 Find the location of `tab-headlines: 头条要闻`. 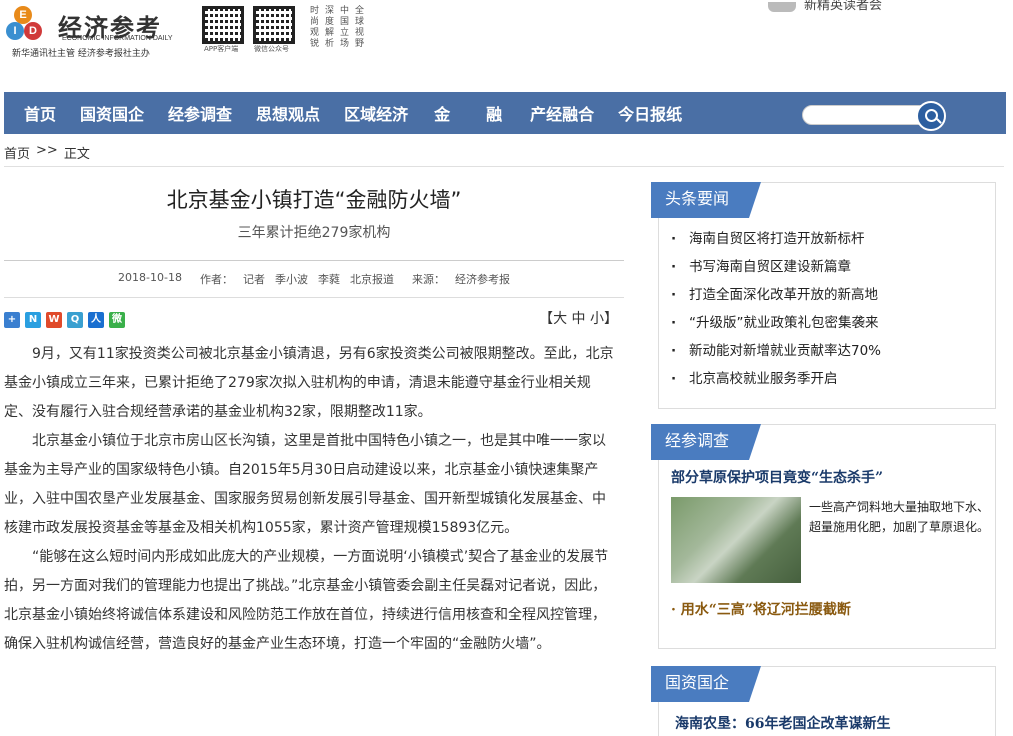

tab-headlines: 头条要闻 is located at coordinates (706, 200).